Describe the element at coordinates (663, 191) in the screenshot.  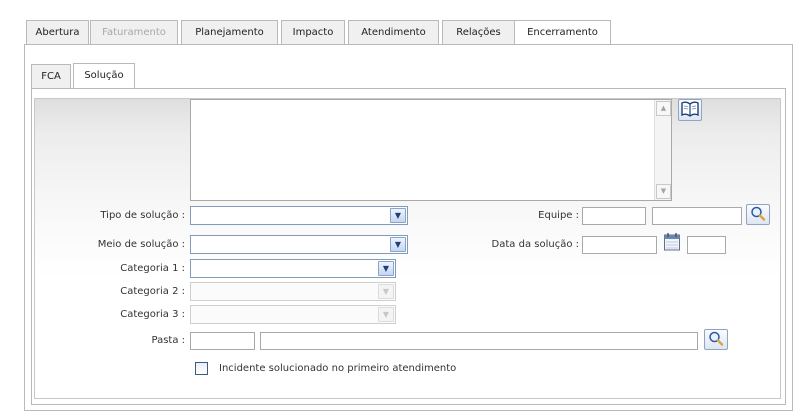
I see `scroll-down-icon: ▼` at that location.